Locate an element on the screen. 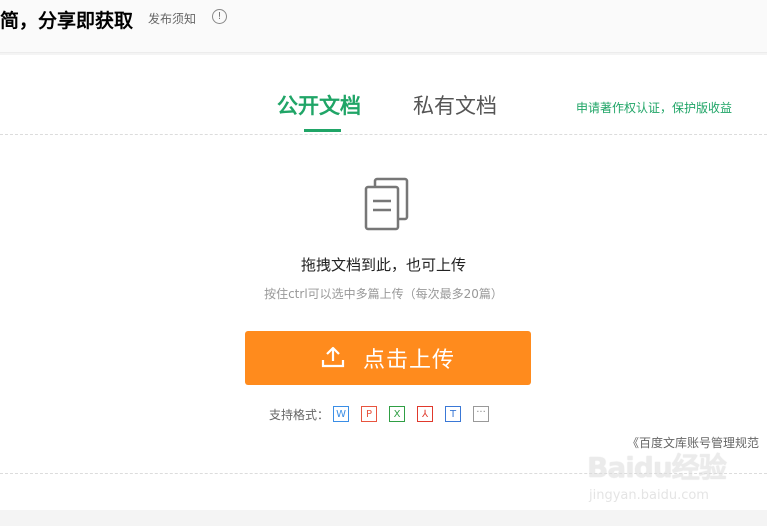 This screenshot has width=767, height=526. watermark-url: jingyan.baidu.com is located at coordinates (649, 495).